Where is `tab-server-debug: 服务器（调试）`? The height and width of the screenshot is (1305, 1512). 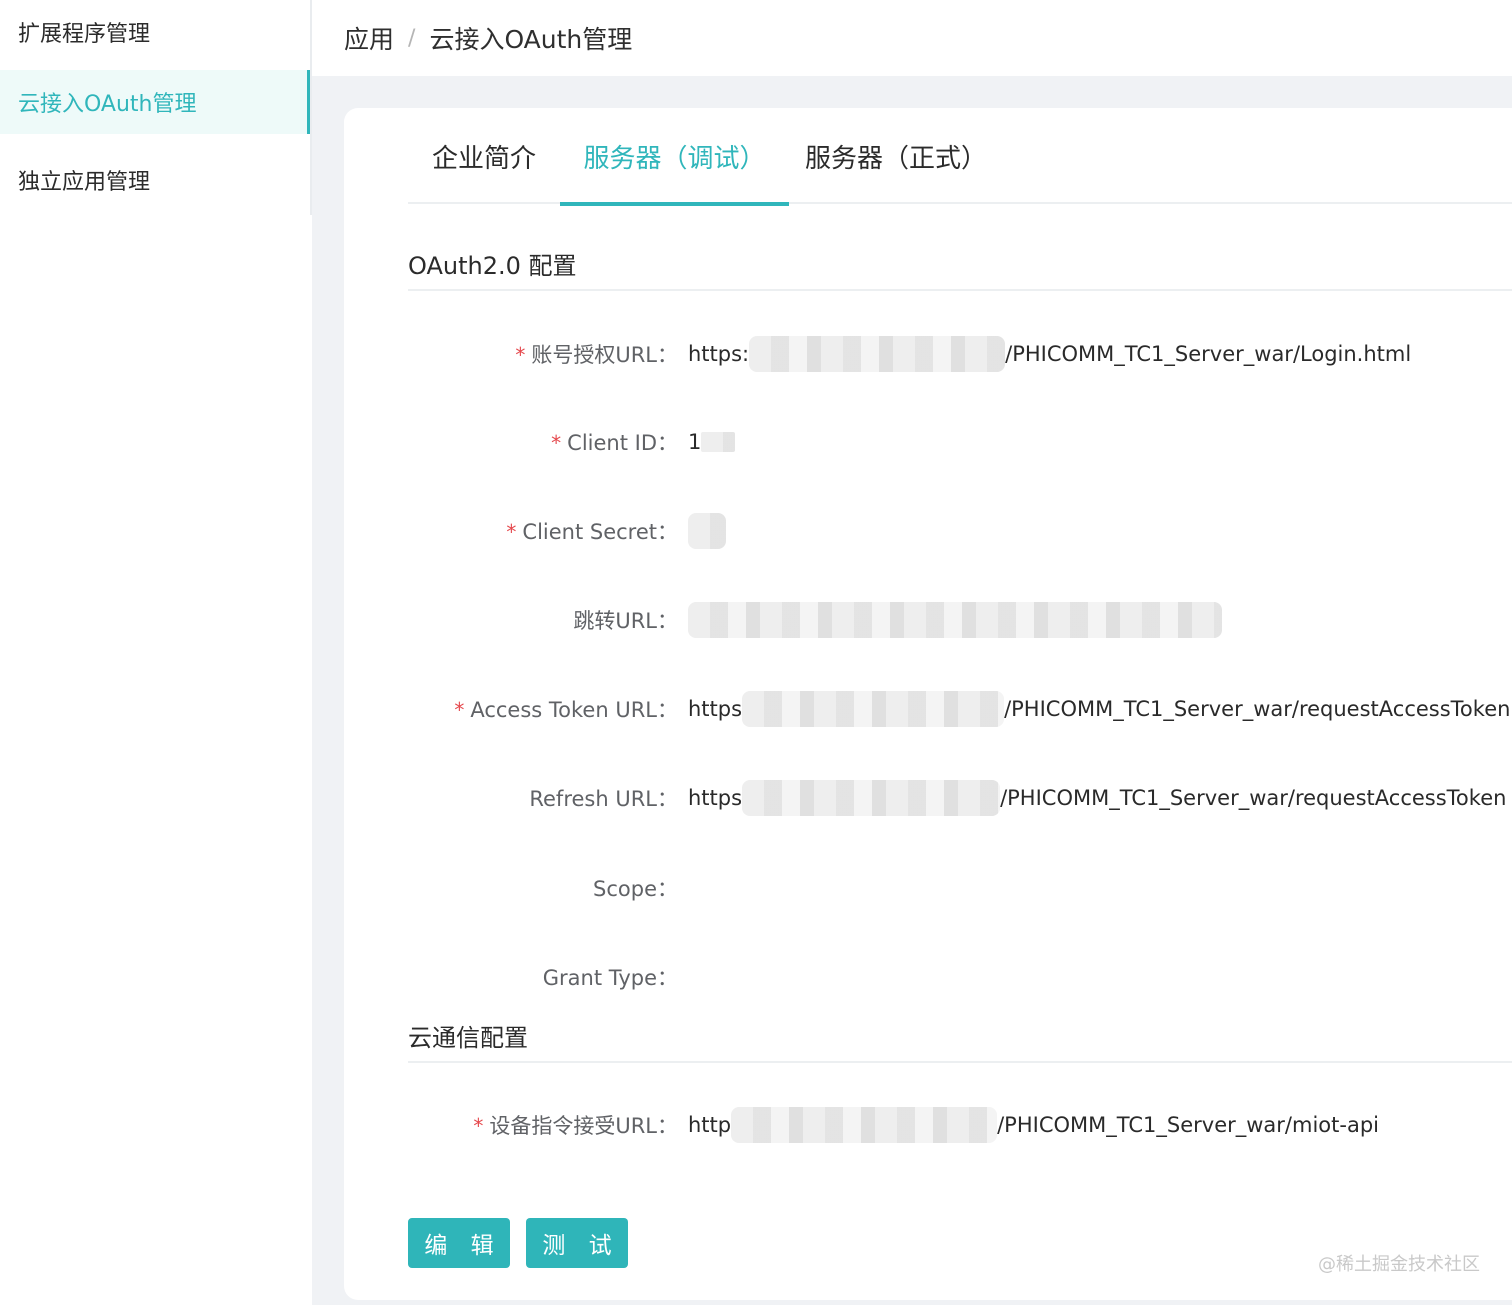 tab-server-debug: 服务器（调试） is located at coordinates (674, 157).